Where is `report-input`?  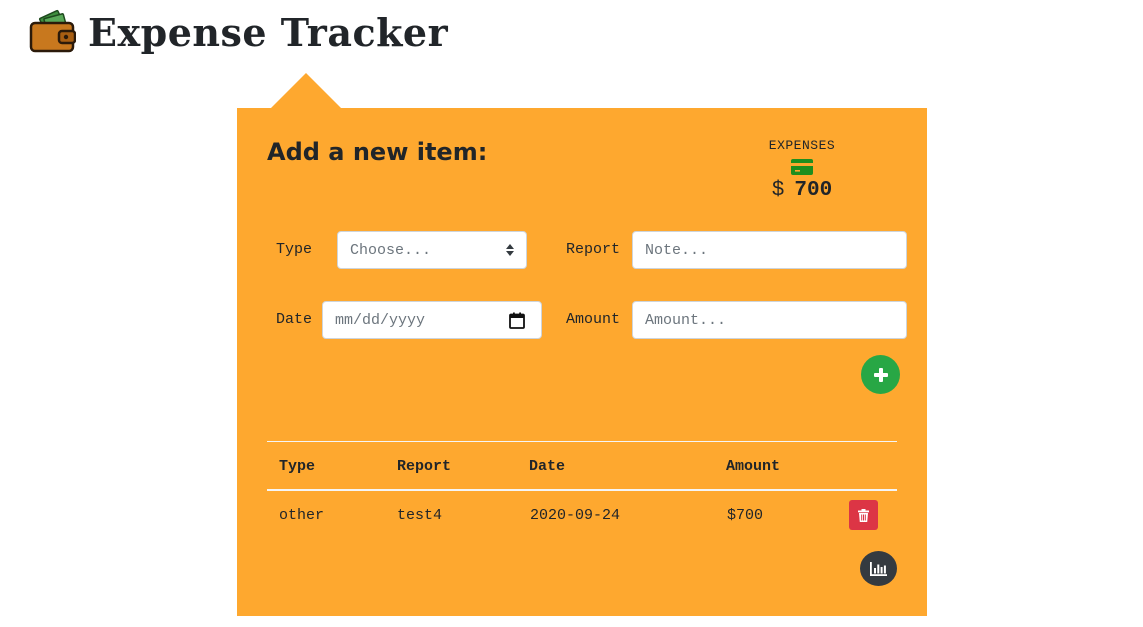
report-input is located at coordinates (769, 250).